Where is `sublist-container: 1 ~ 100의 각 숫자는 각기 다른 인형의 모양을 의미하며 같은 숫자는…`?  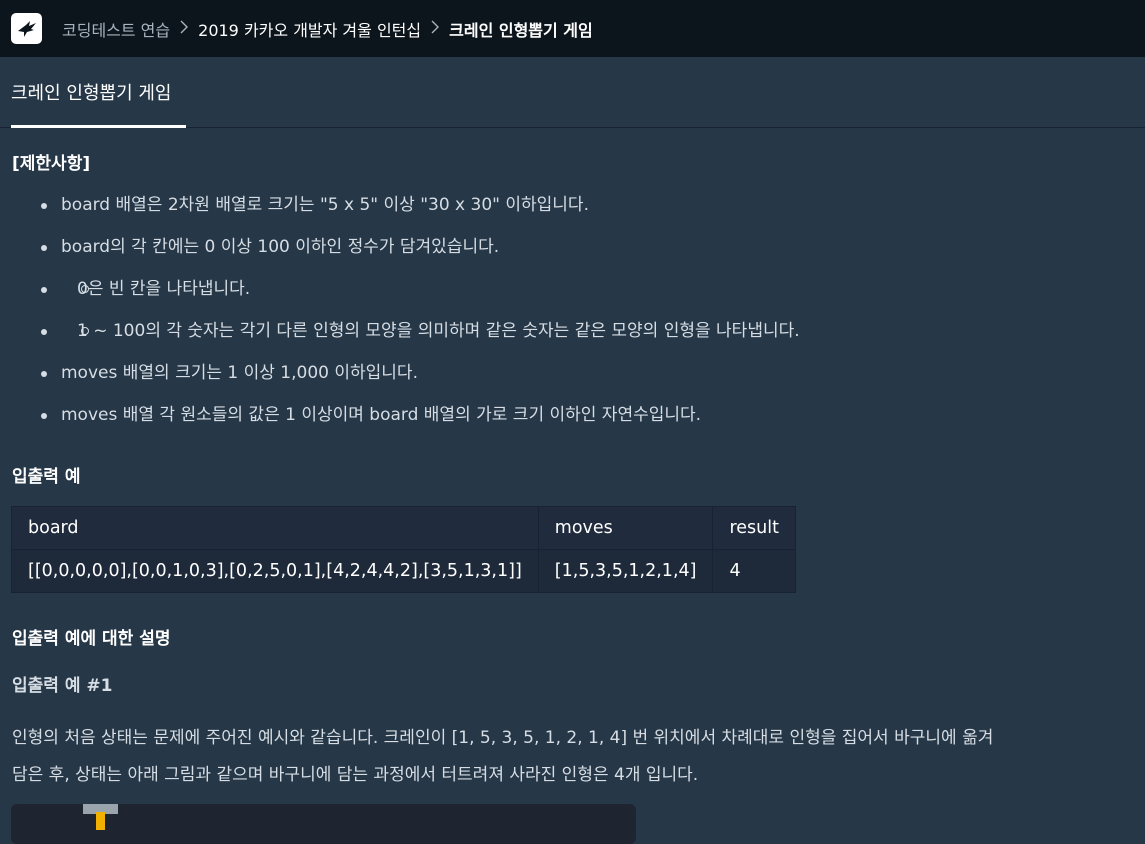
sublist-container: 1 ~ 100의 각 숫자는 각기 다른 인형의 모양을 의미하며 같은 숫자는… is located at coordinates (418, 337).